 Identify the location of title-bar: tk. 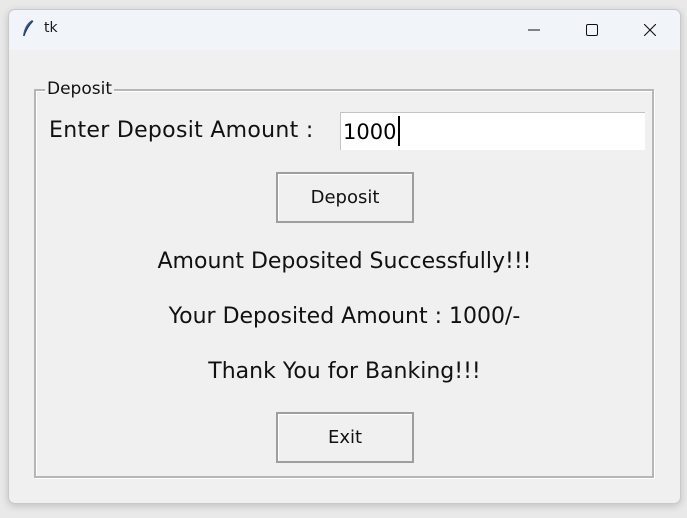
(344, 30).